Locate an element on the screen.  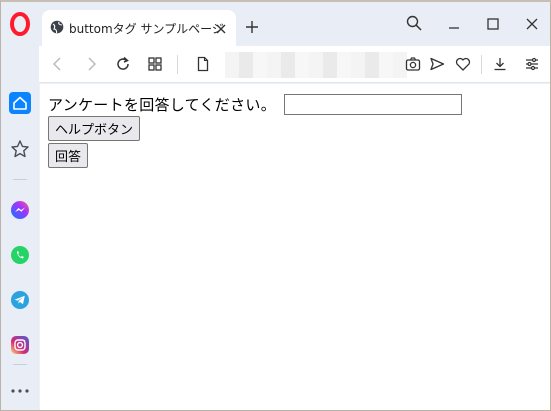
sidebar is located at coordinates (20, 206).